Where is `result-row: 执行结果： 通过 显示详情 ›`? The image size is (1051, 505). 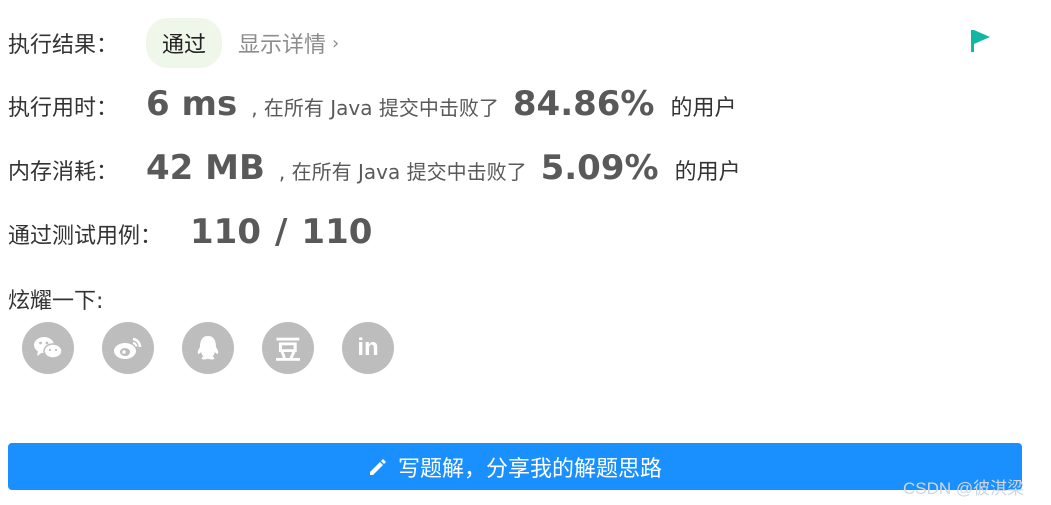 result-row: 执行结果： 通过 显示详情 › is located at coordinates (173, 43).